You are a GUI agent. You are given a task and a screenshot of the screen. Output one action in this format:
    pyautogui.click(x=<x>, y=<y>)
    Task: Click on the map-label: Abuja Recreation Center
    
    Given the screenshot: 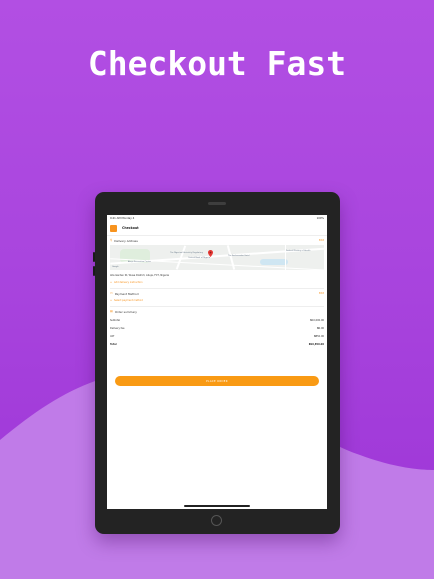 What is the action you would take?
    pyautogui.click(x=140, y=262)
    